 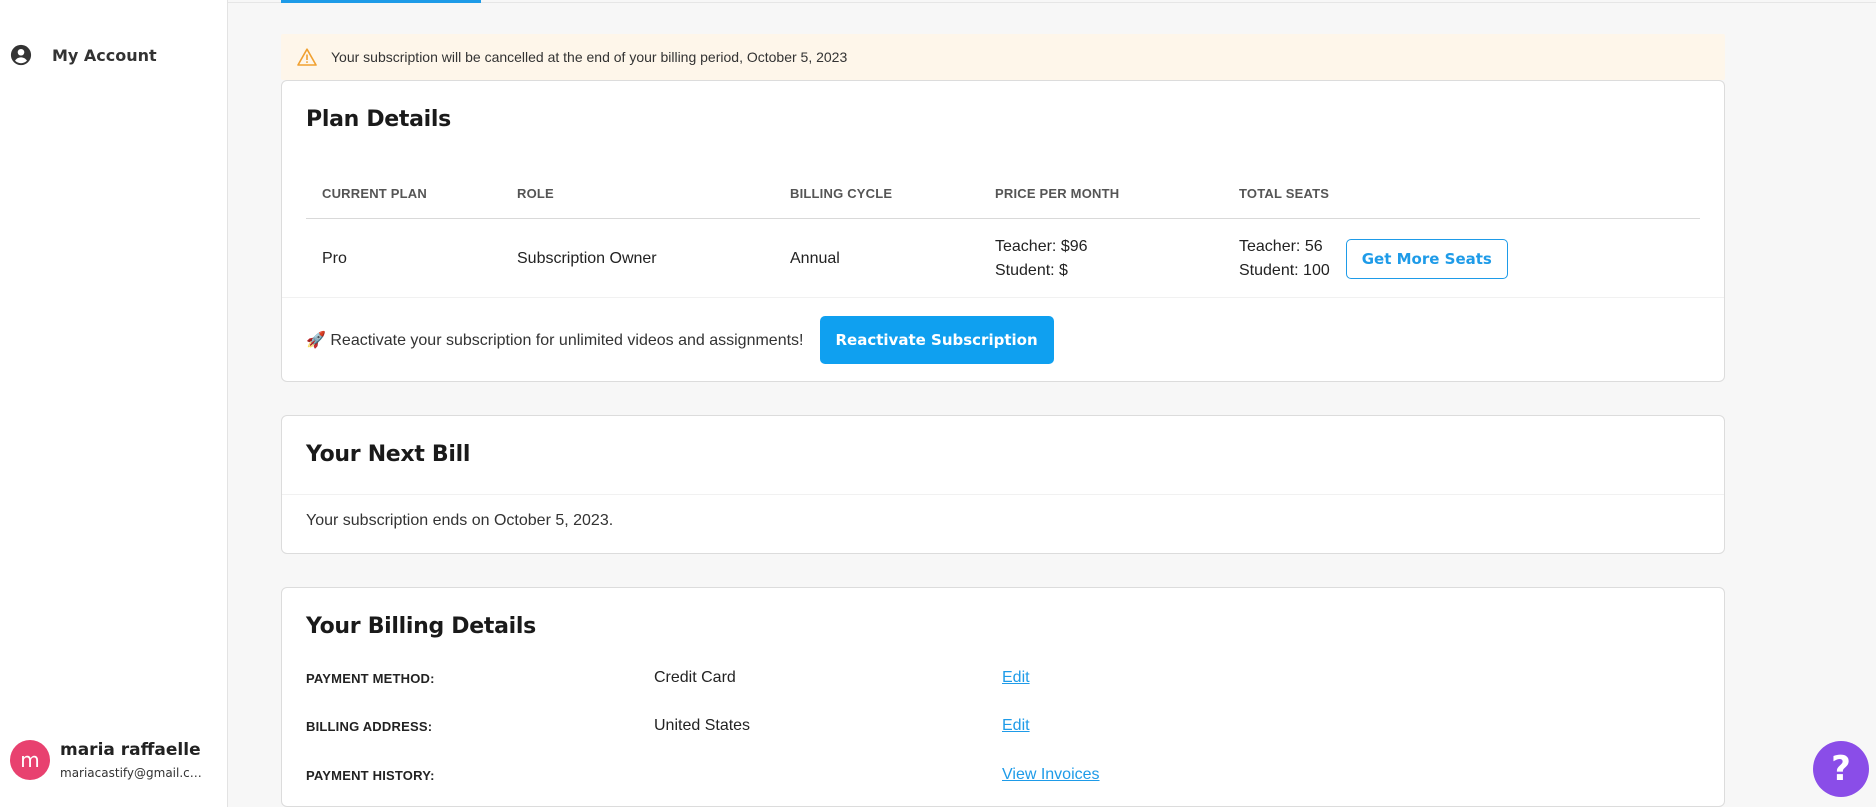 I want to click on billing-details-title: Your Billing Details, so click(x=421, y=626).